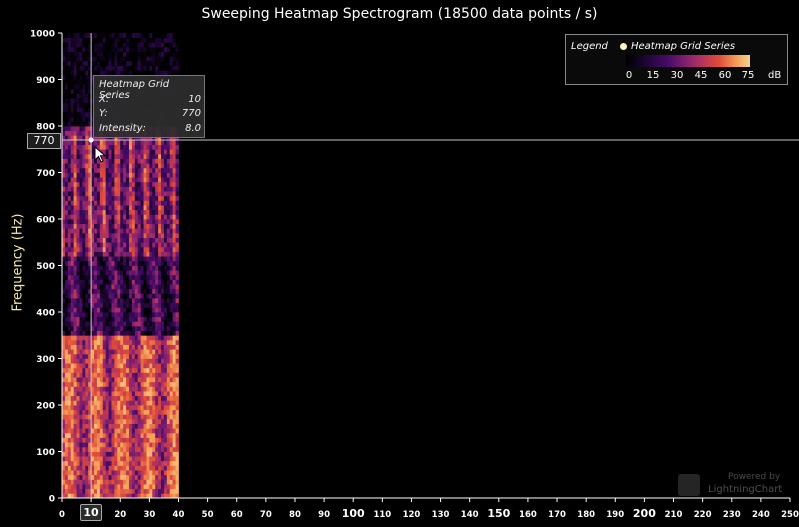 This screenshot has width=799, height=527. I want to click on legend-series-name: Heatmap Grid Series, so click(683, 46).